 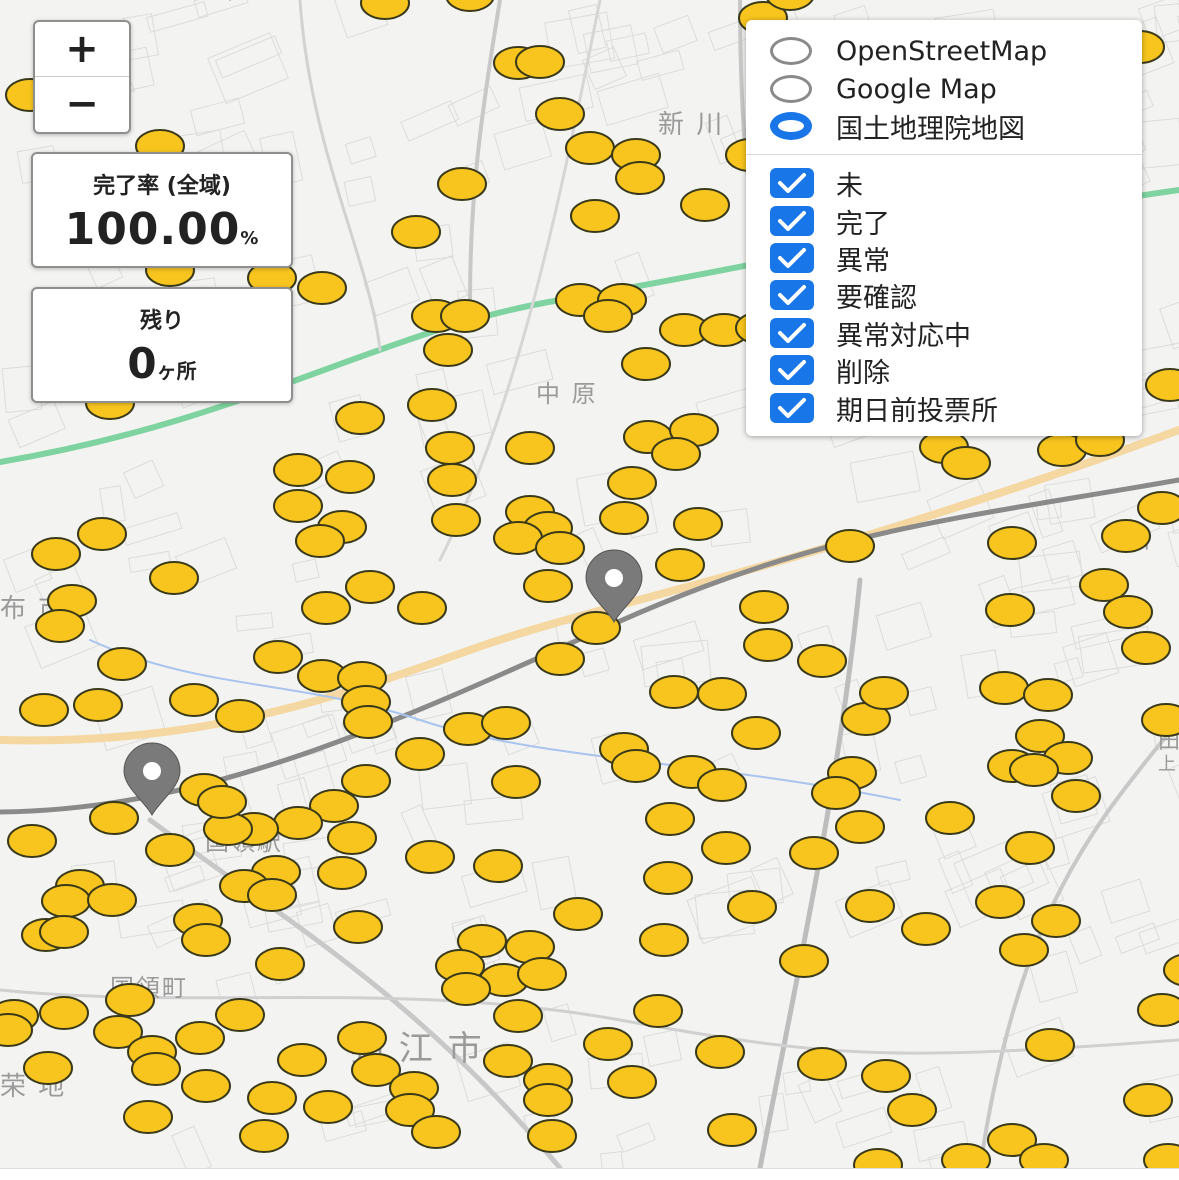 What do you see at coordinates (792, 408) in the screenshot?
I see `checkbox-early-voting` at bounding box center [792, 408].